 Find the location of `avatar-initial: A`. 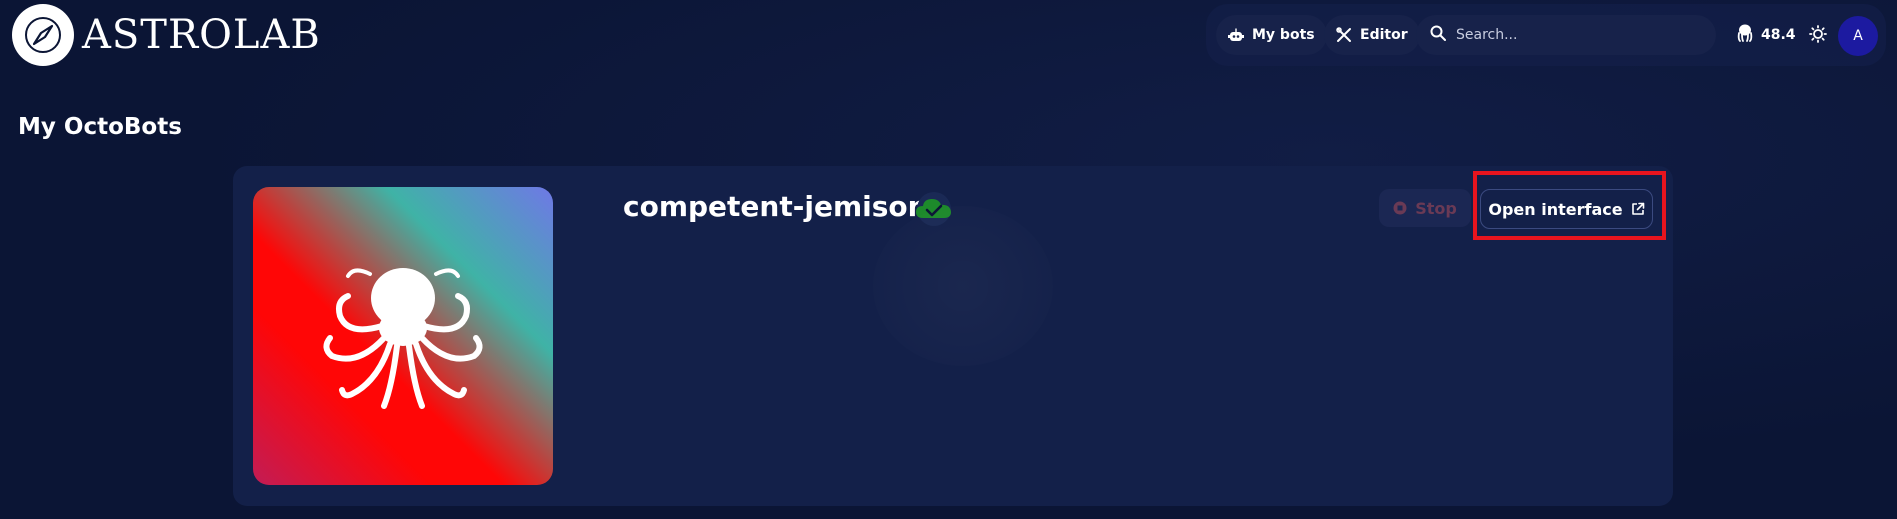

avatar-initial: A is located at coordinates (1858, 36).